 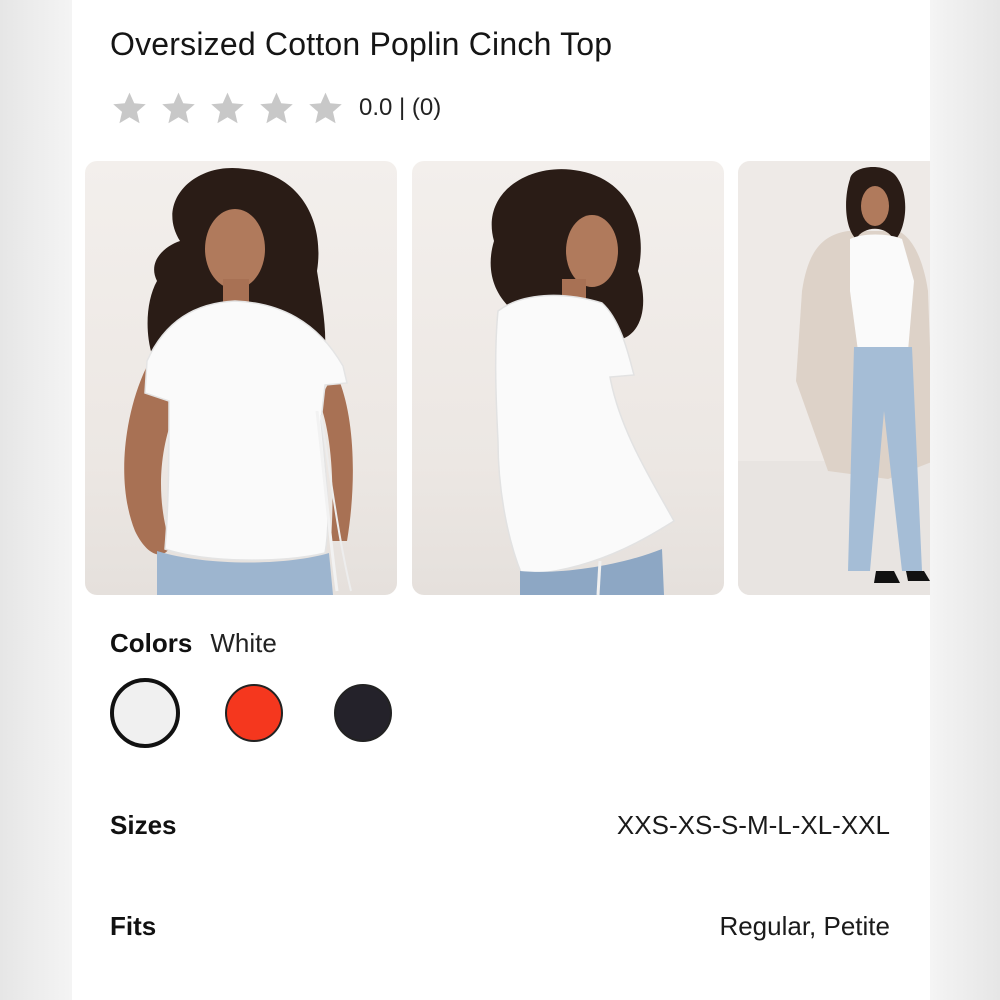 I want to click on fits-label: Fits, so click(x=133, y=926).